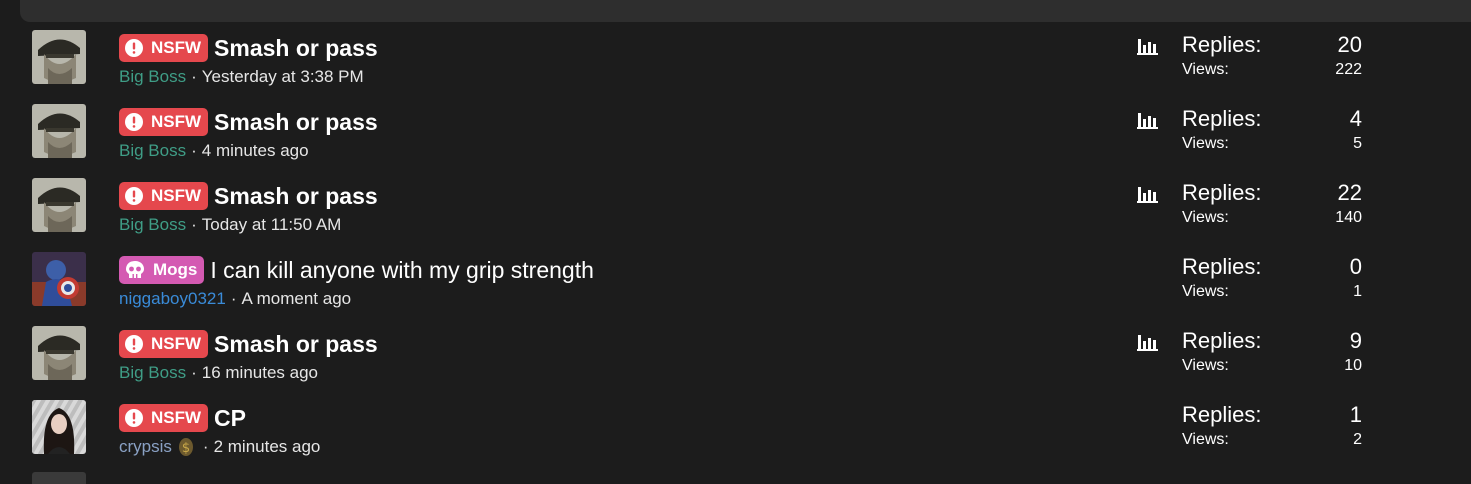 The width and height of the screenshot is (1471, 484). I want to click on woman-avatar, so click(59, 427).